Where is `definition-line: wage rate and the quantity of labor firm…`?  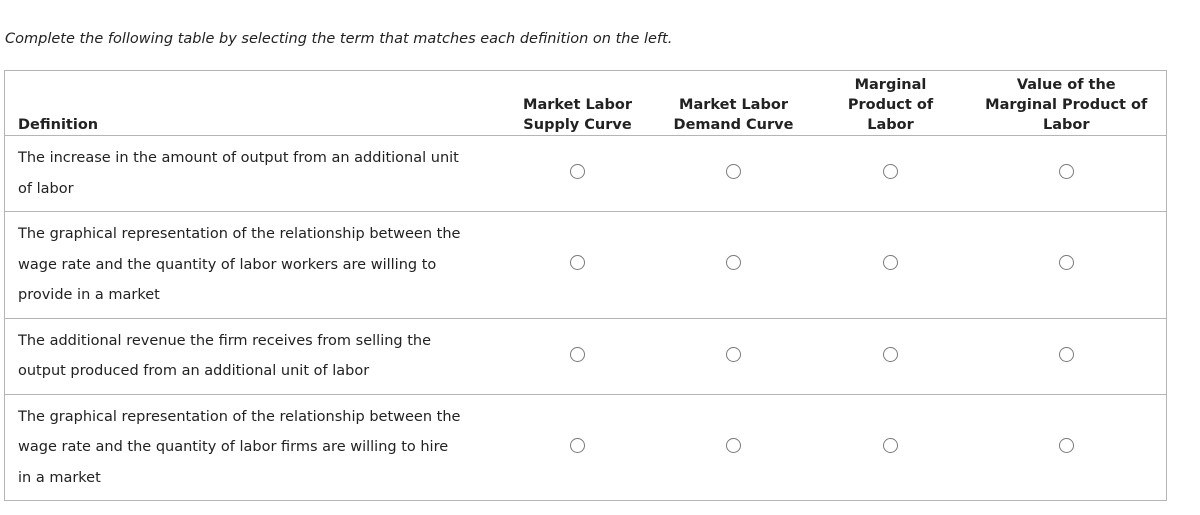
definition-line: wage rate and the quantity of labor firm… is located at coordinates (233, 447).